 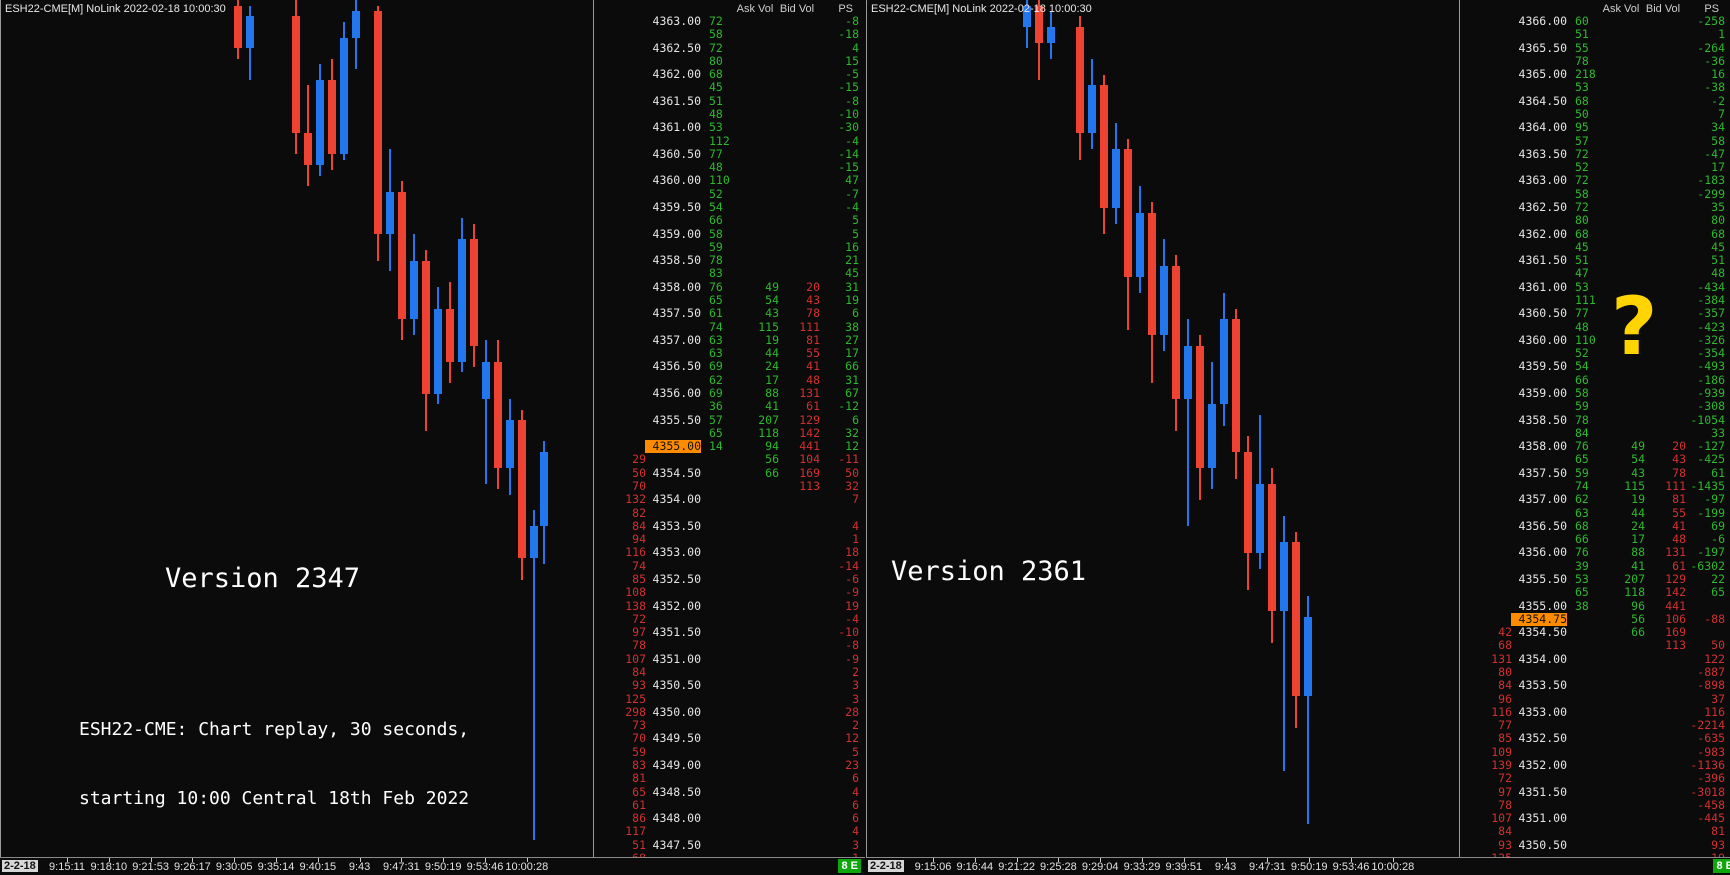 What do you see at coordinates (1595, 234) in the screenshot?
I see `ladder-row: 4362.00 68 68` at bounding box center [1595, 234].